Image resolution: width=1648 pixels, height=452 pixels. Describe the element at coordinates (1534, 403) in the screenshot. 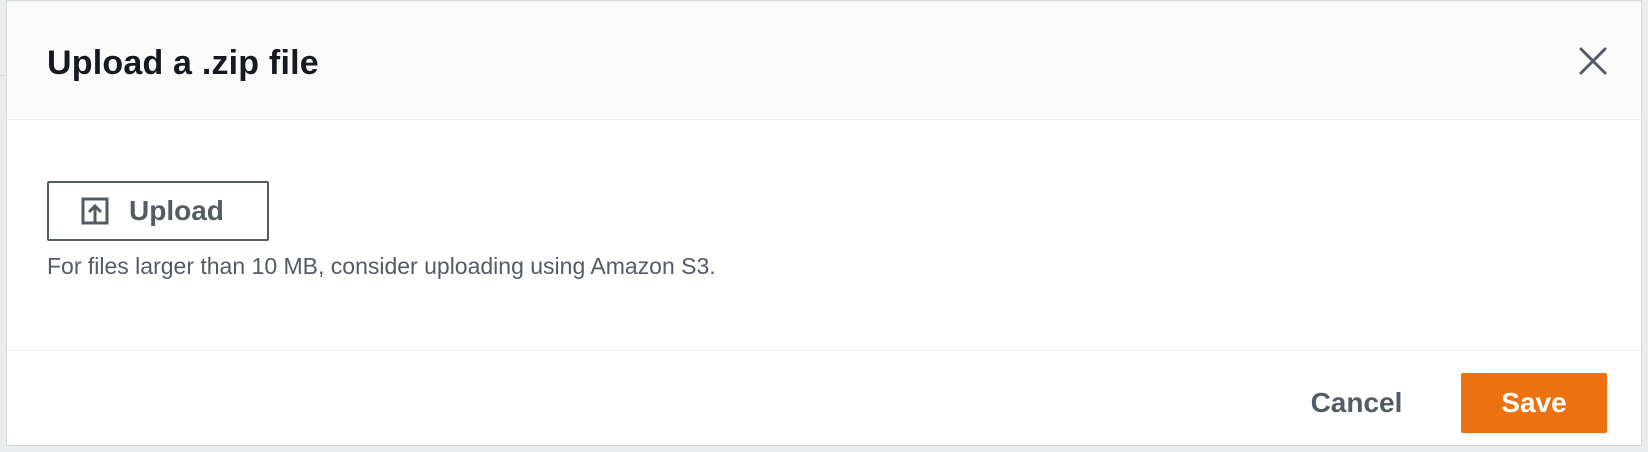

I see `save-button: Save` at that location.